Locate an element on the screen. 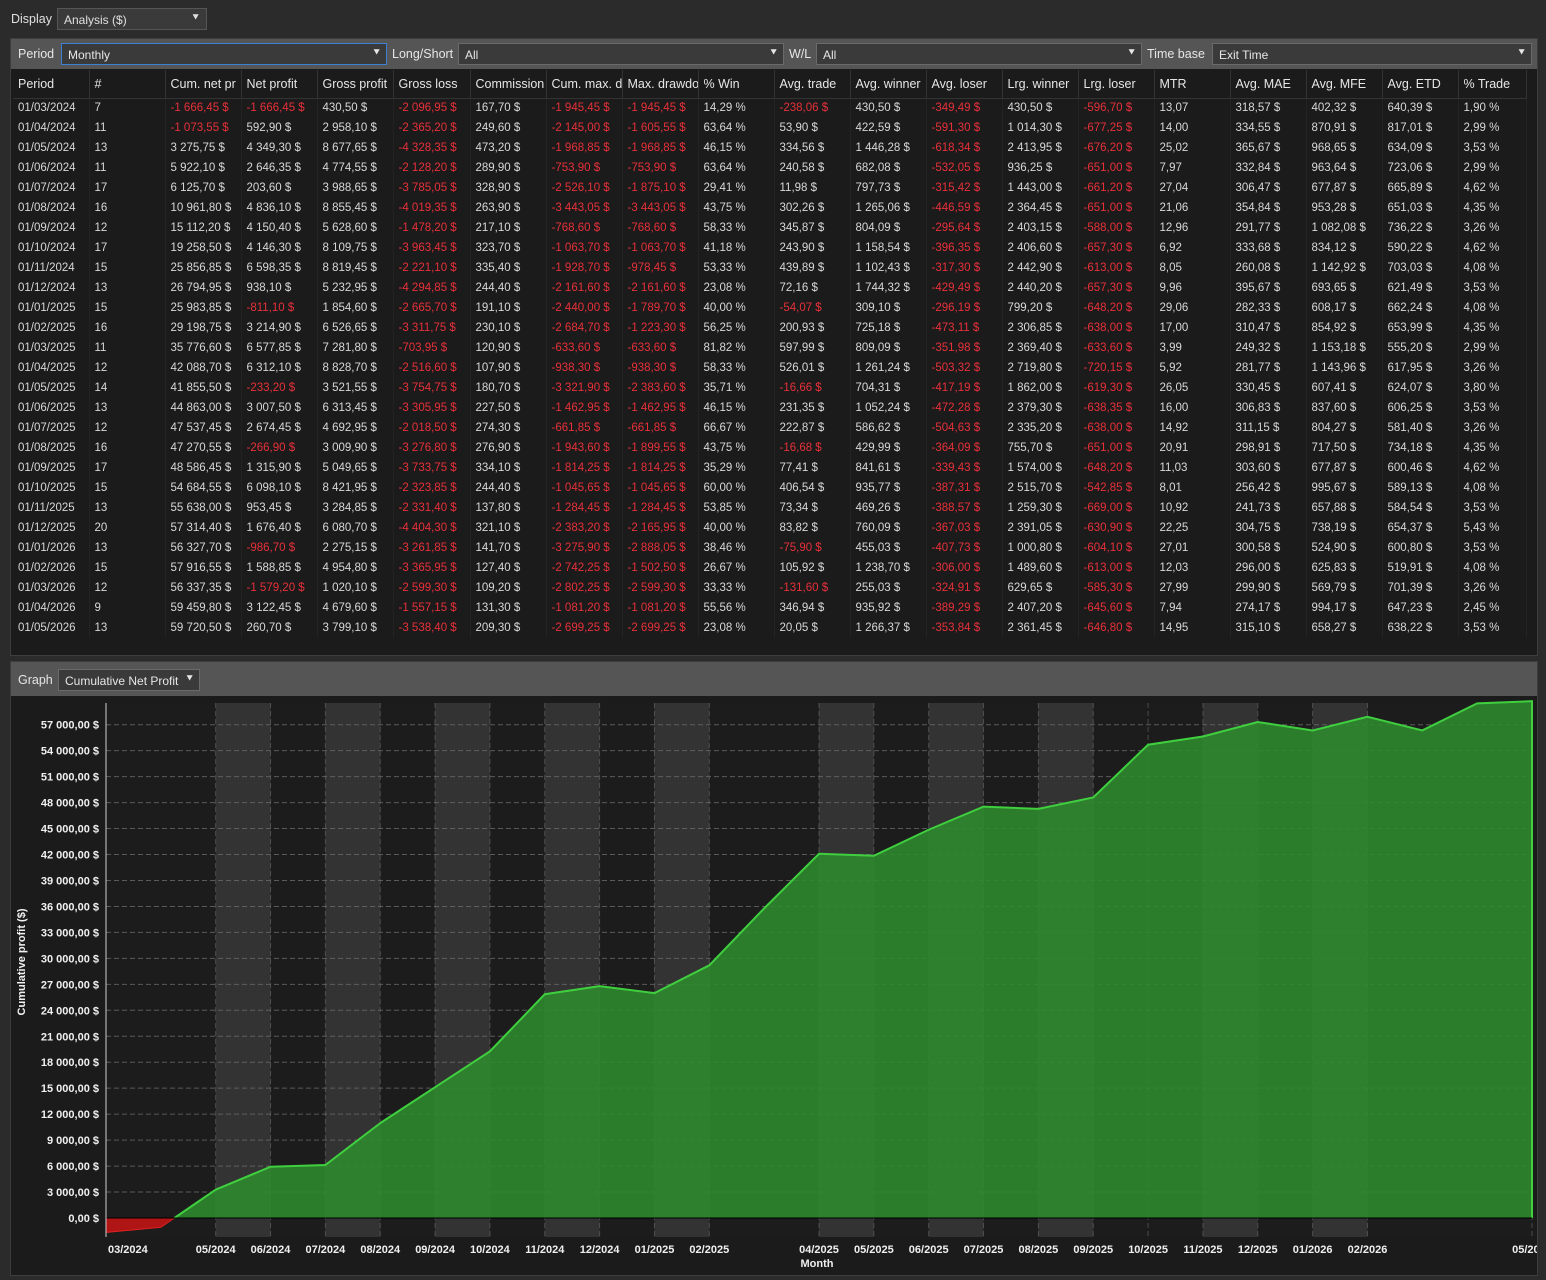  table-cell: 725,18 $ is located at coordinates (888, 328).